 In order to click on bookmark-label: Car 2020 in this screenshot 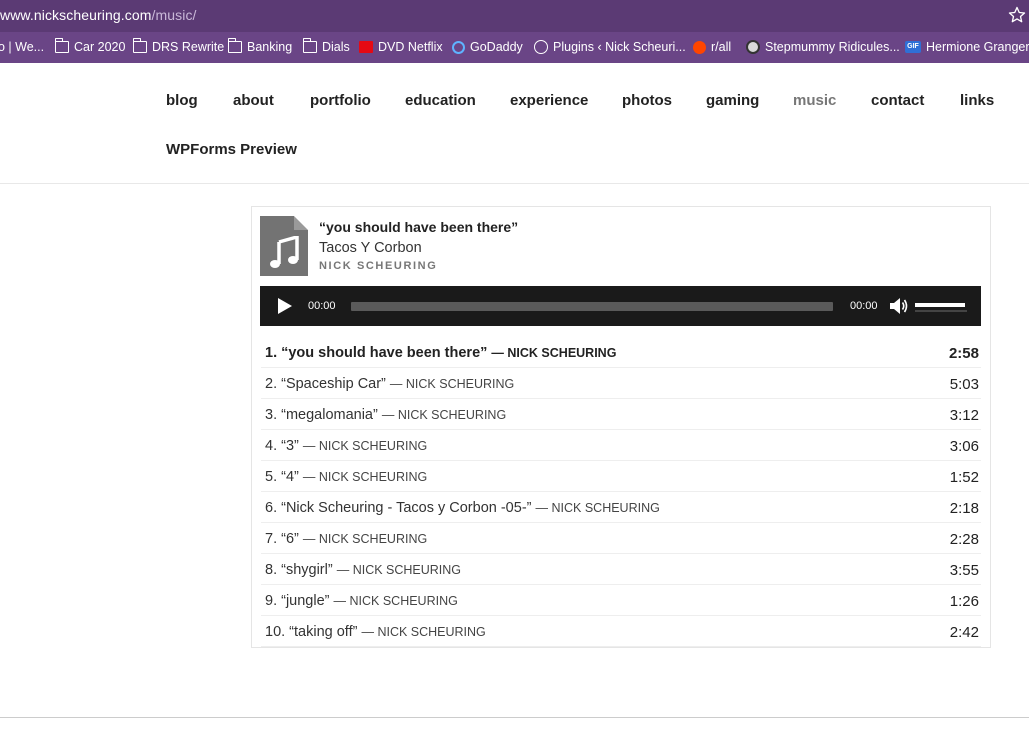, I will do `click(100, 47)`.